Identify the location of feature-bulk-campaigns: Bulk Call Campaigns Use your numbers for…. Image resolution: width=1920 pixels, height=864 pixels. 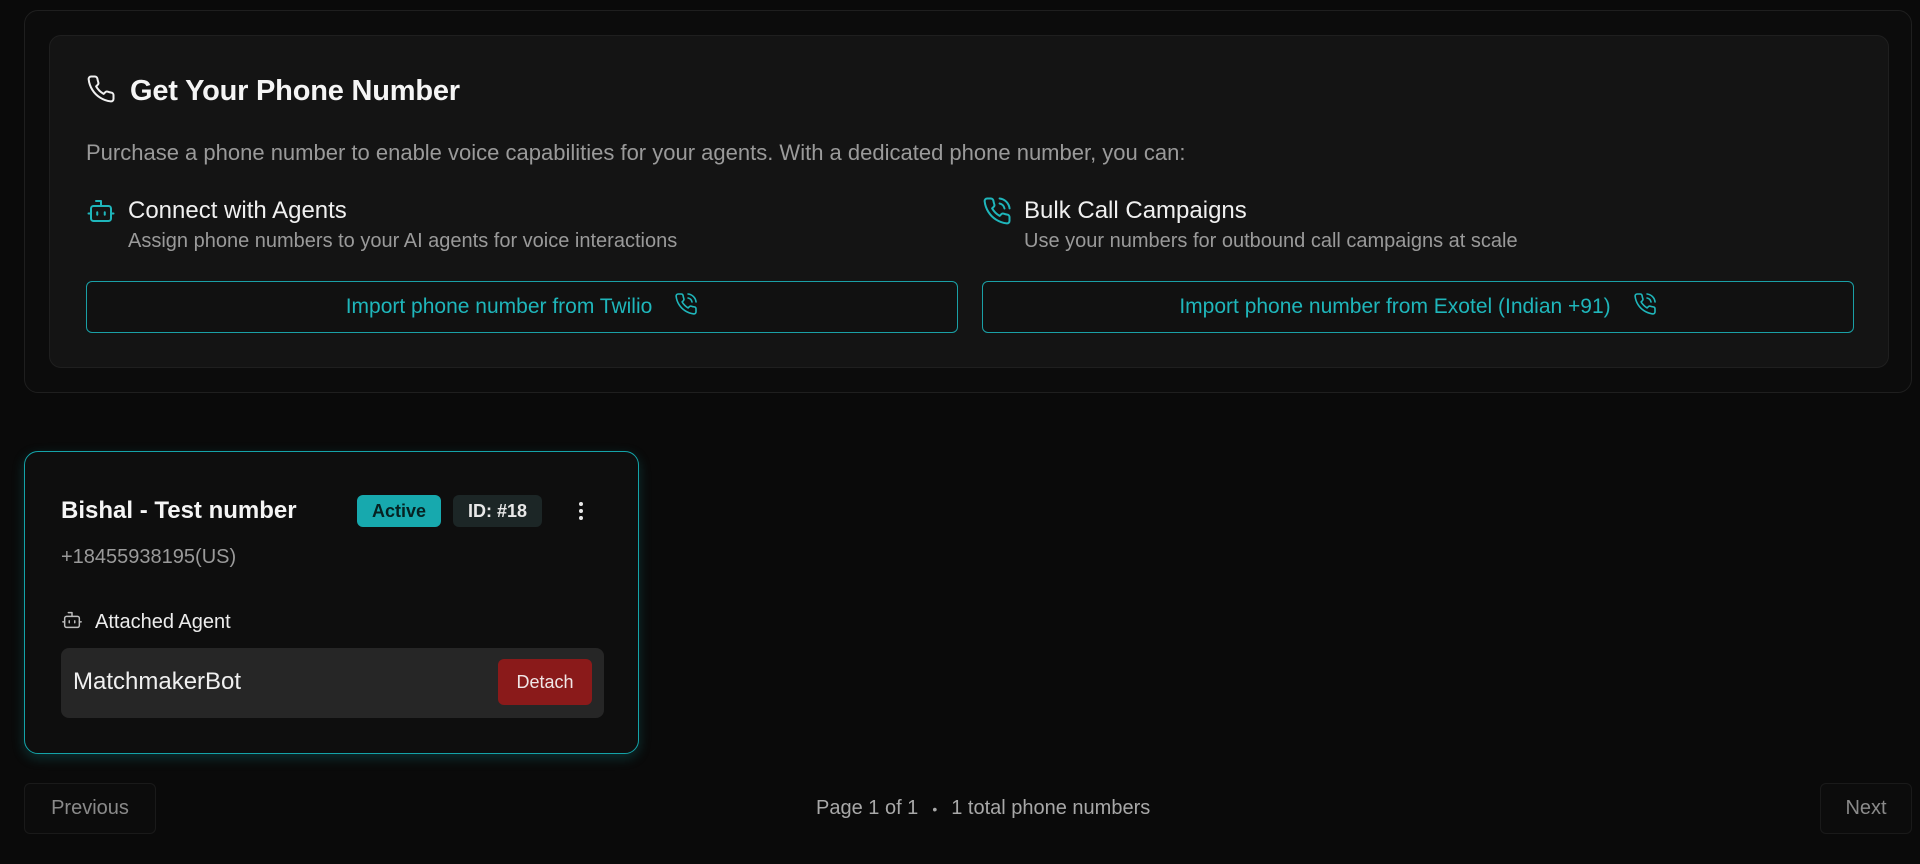
(1250, 224).